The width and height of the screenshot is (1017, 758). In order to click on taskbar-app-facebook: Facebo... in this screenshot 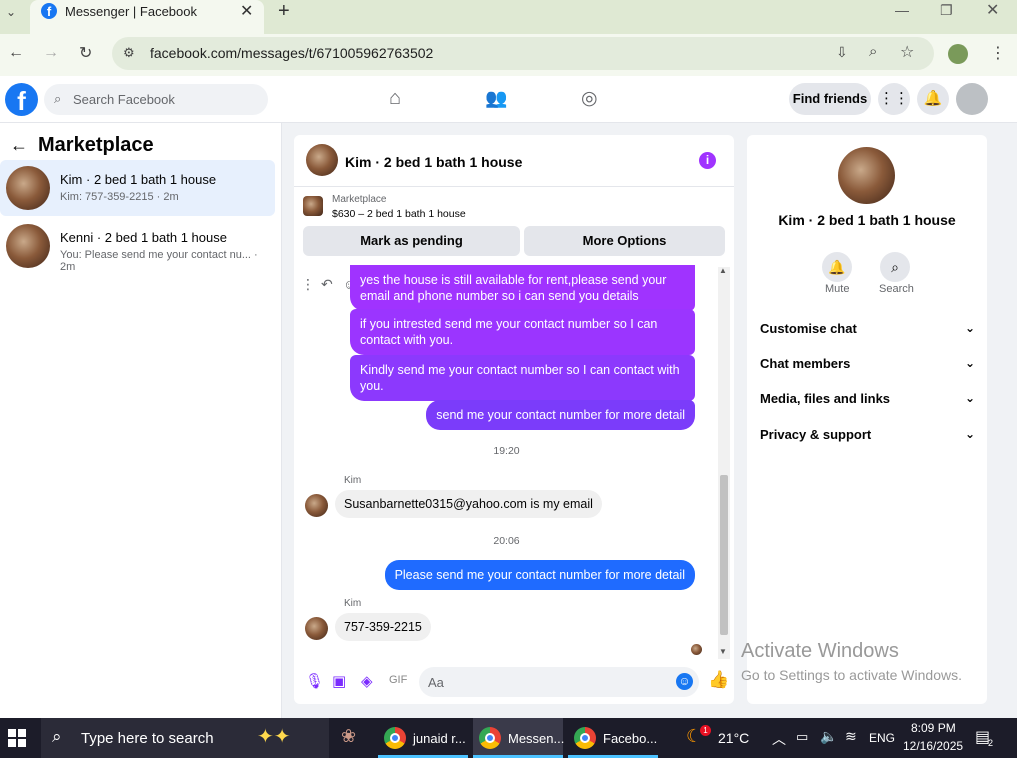, I will do `click(613, 738)`.